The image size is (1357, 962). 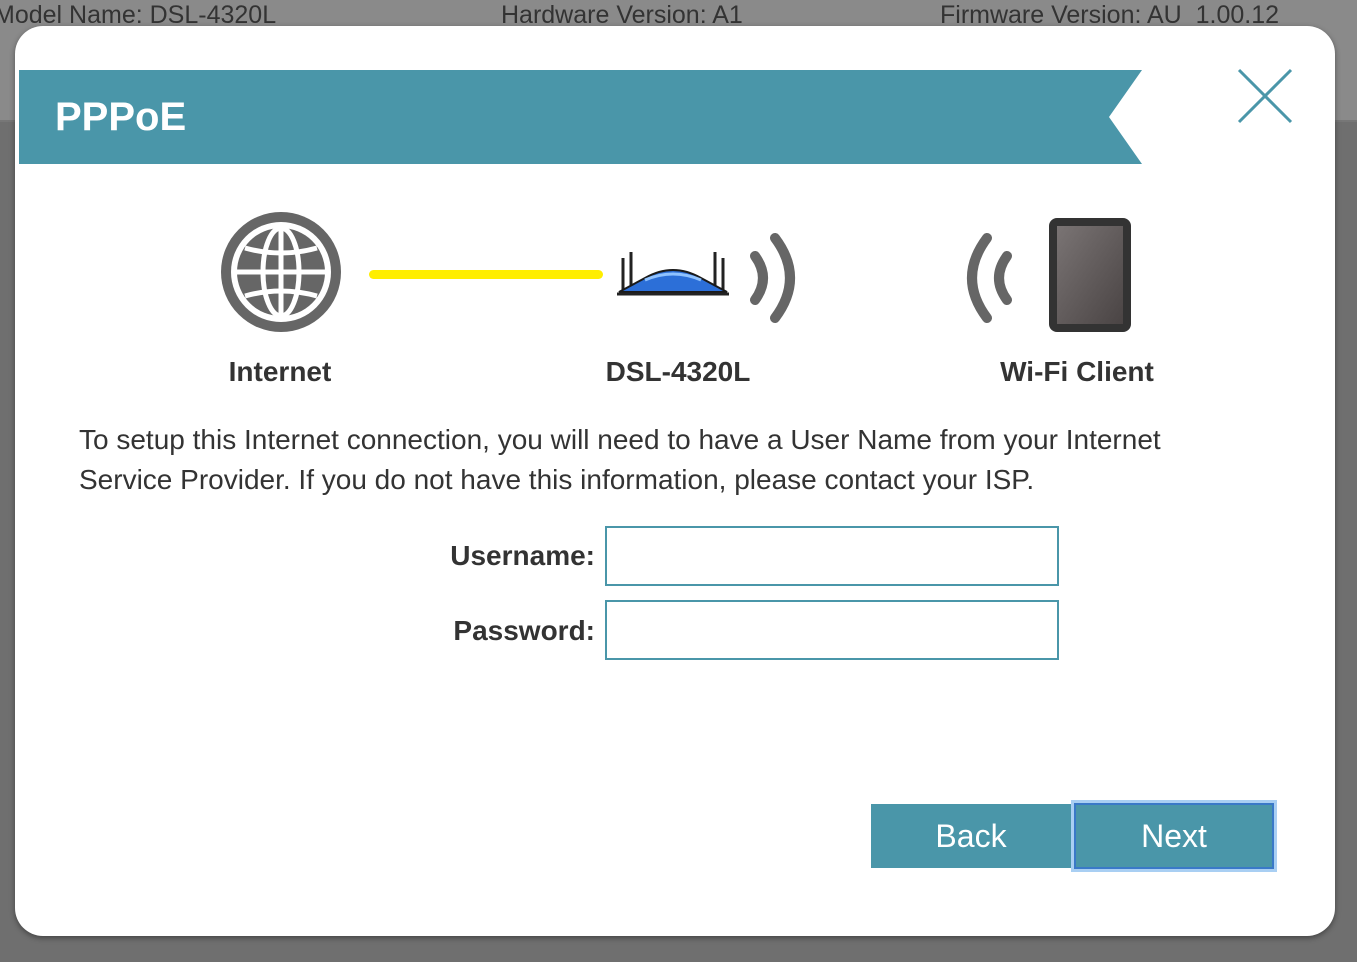 I want to click on internet-label: Internet, so click(x=280, y=371).